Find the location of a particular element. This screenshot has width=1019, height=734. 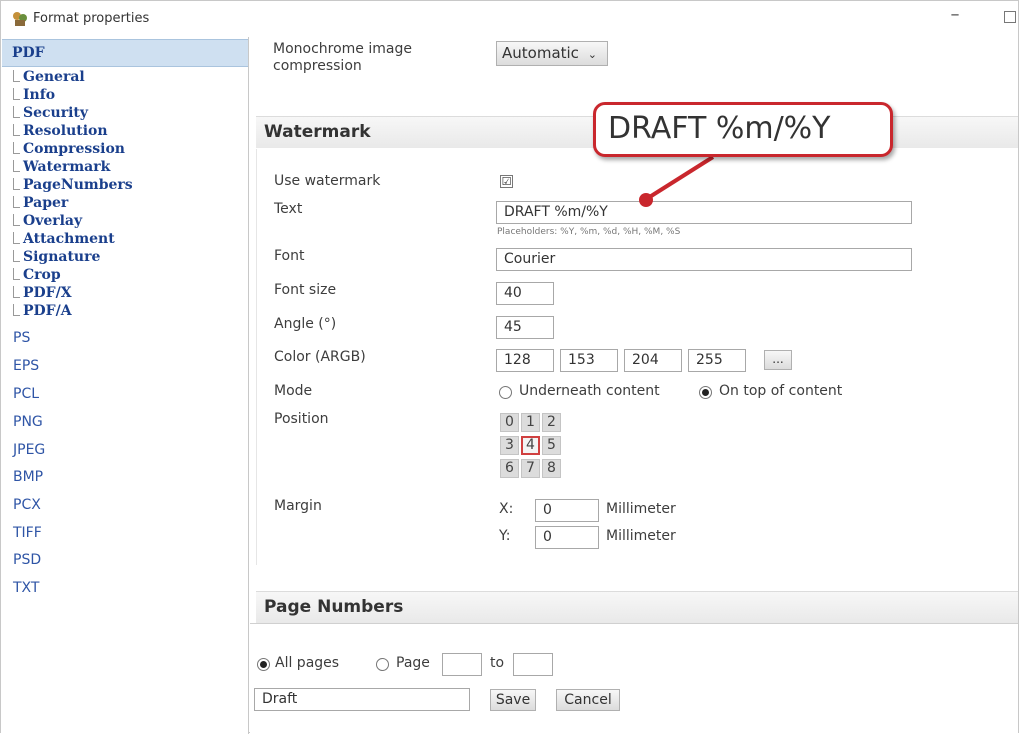

sidebar-item-security: Security is located at coordinates (55, 113).